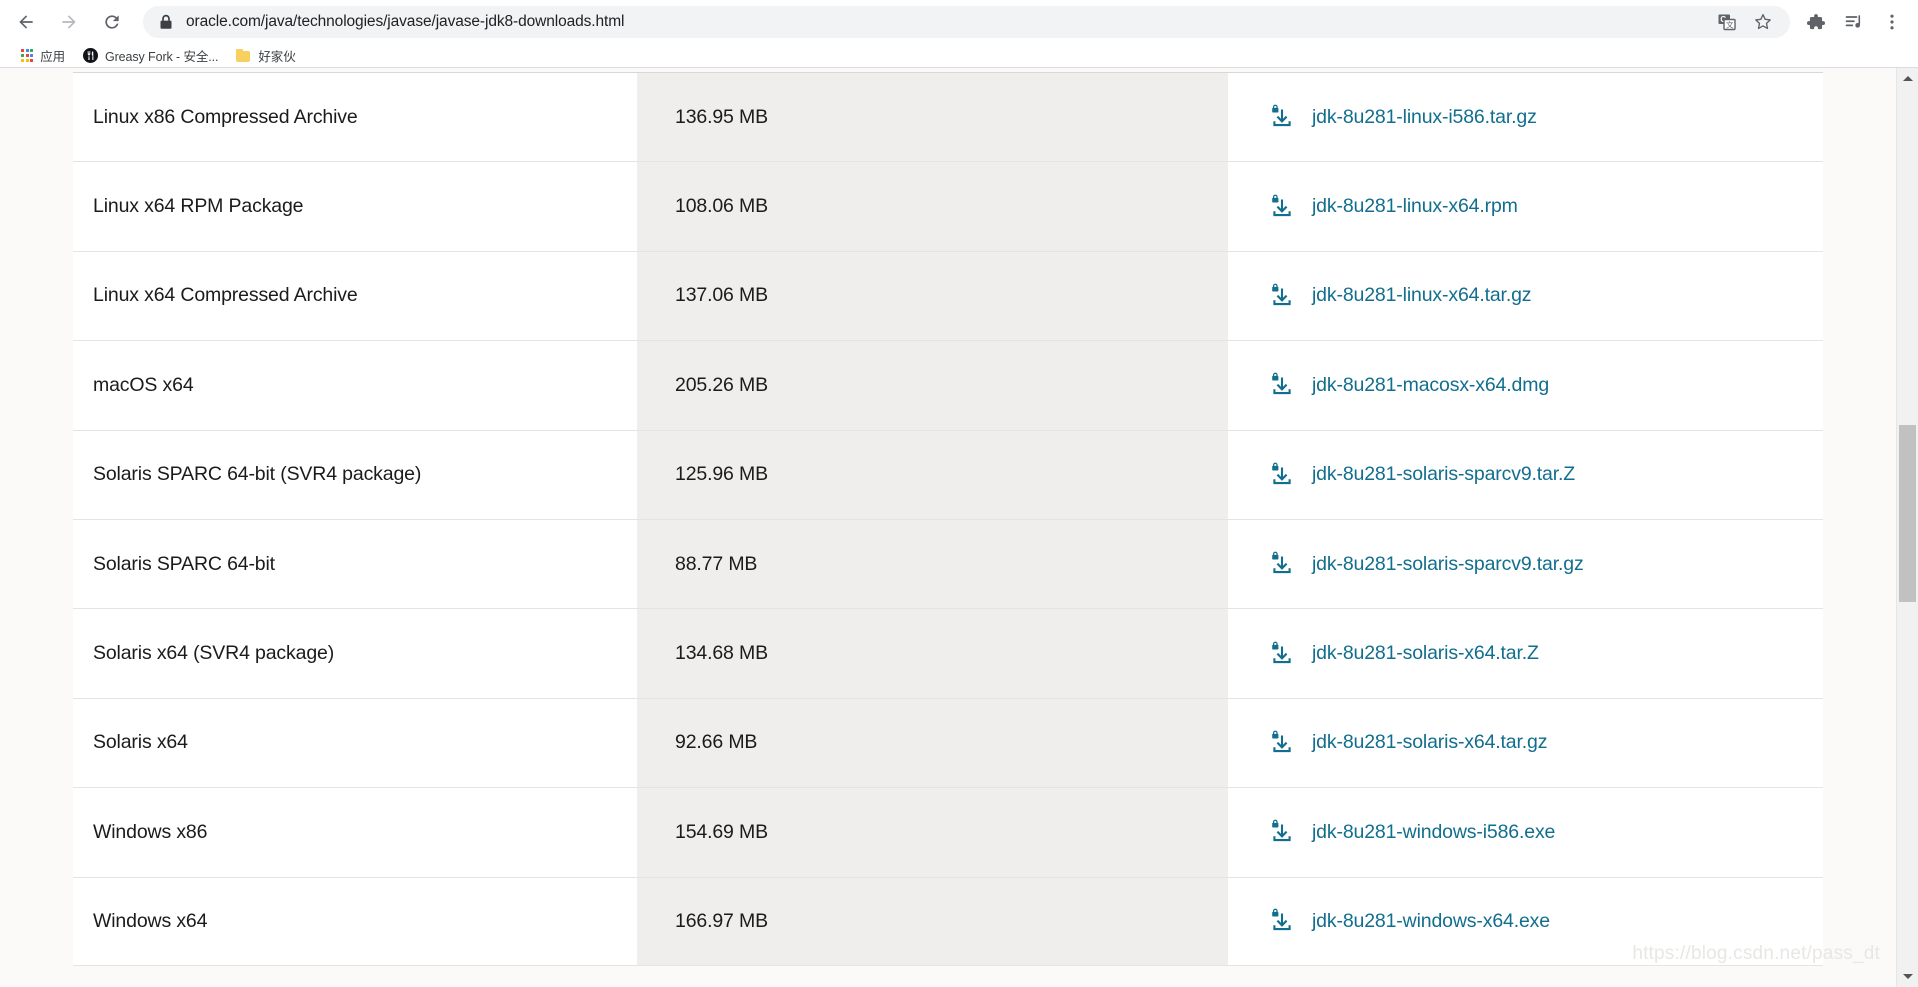 The image size is (1918, 987). Describe the element at coordinates (1907, 976) in the screenshot. I see `scroll-down-arrow-icon` at that location.